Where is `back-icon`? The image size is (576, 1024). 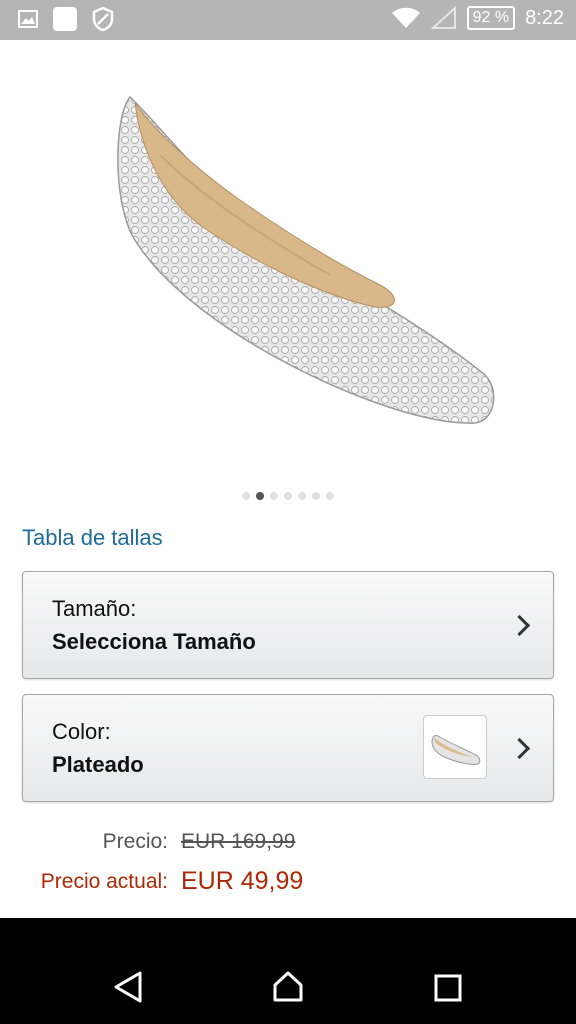 back-icon is located at coordinates (128, 987).